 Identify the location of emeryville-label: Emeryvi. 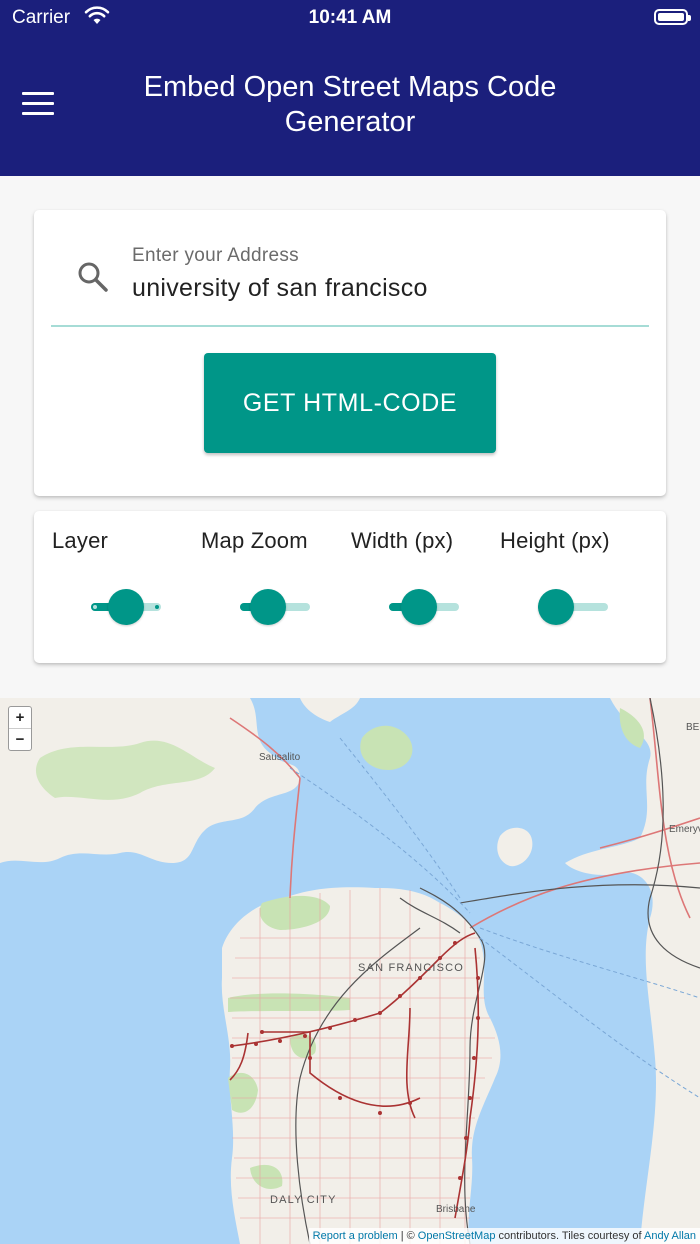
(684, 829).